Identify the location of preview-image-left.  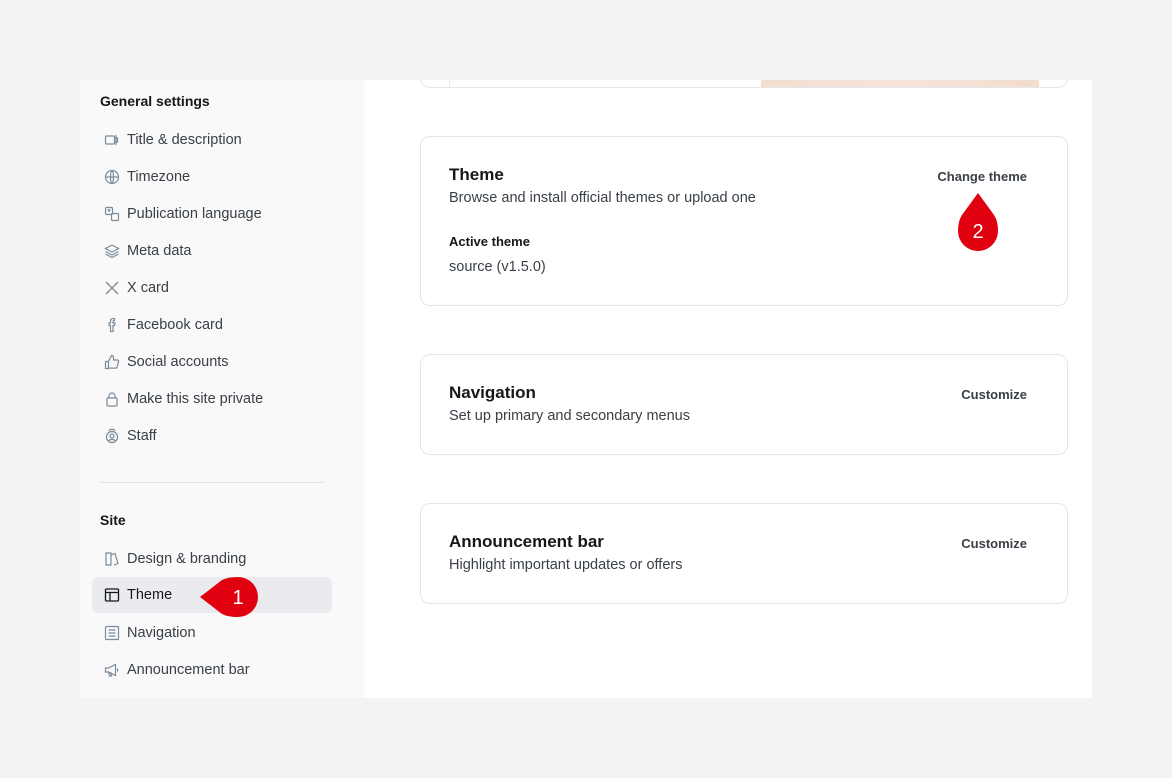
(605, 83).